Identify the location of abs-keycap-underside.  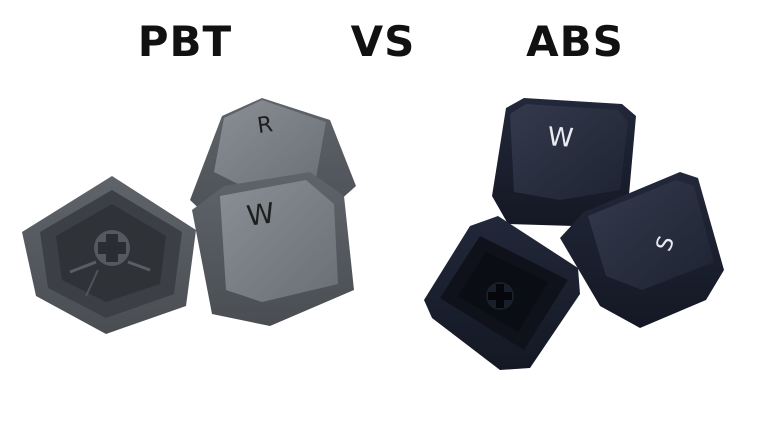
(502, 293).